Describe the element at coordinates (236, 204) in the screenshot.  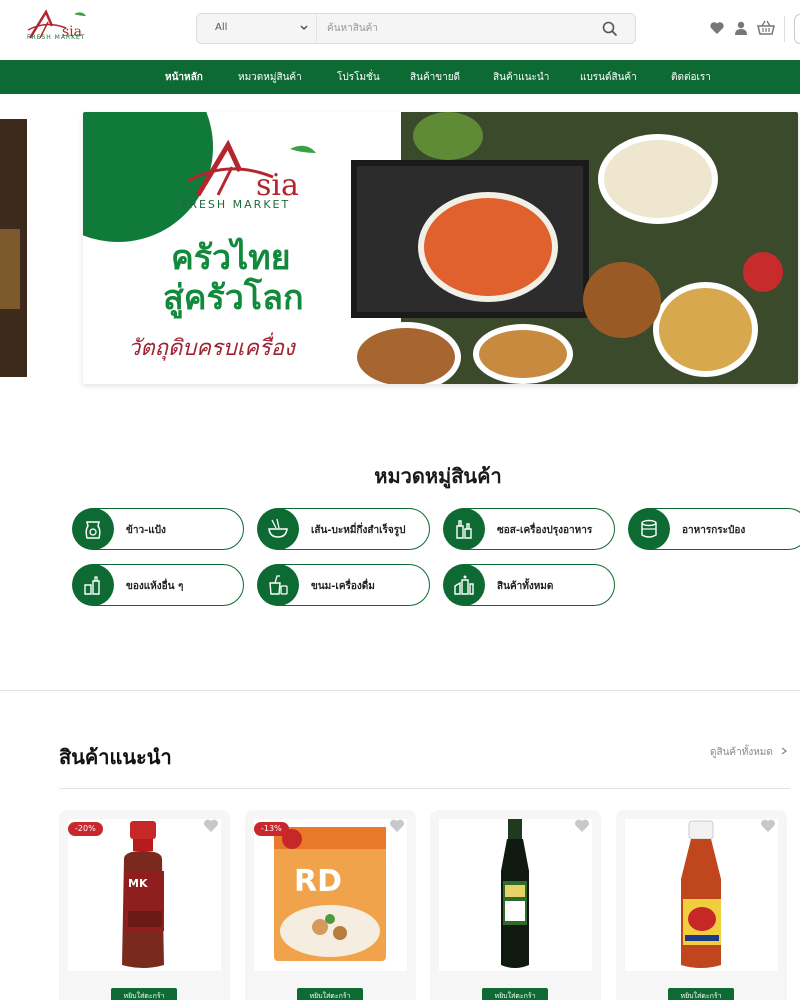
I see `hero-logo-subtitle: FRESH MARKET` at that location.